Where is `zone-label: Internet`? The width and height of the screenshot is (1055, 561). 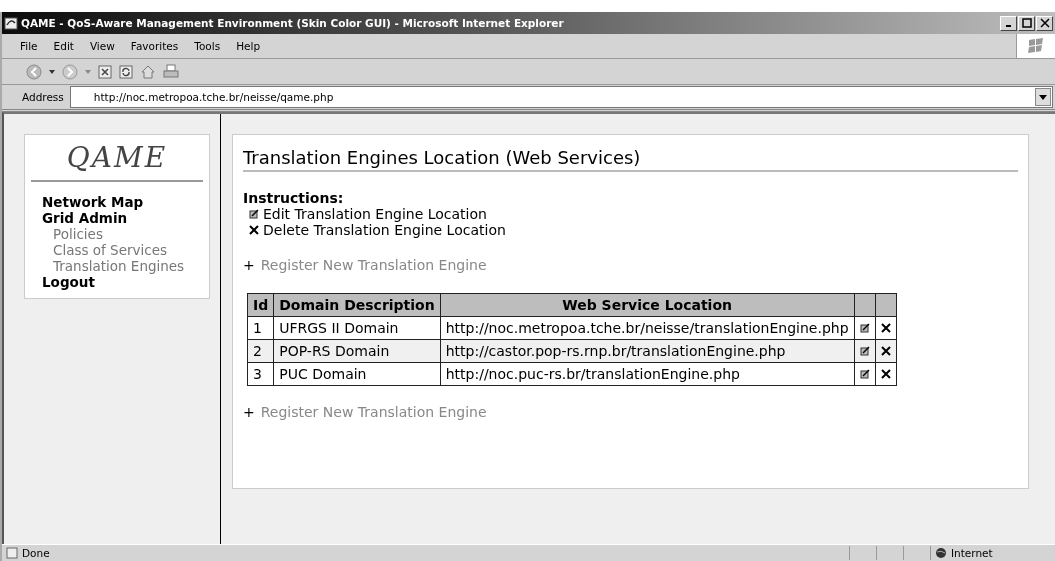
zone-label: Internet is located at coordinates (972, 553).